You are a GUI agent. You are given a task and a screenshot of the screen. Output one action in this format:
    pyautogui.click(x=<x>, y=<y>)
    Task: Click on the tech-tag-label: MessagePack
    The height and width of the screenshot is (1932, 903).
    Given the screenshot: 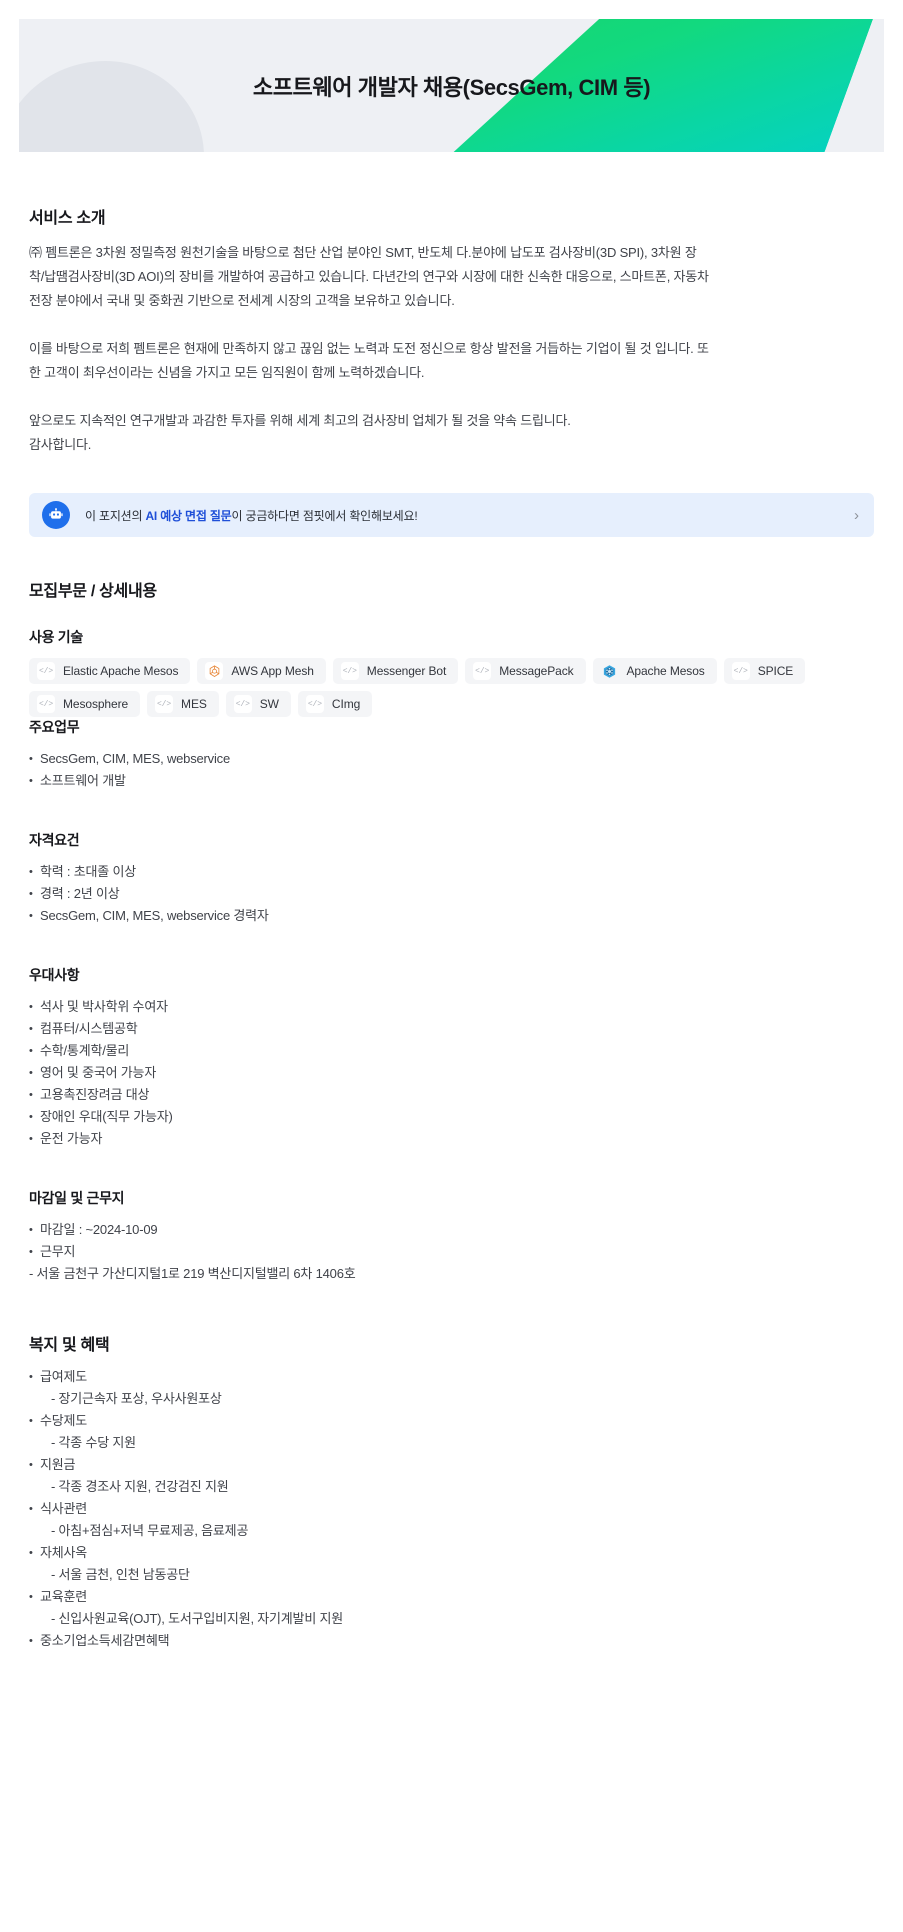 What is the action you would take?
    pyautogui.click(x=536, y=671)
    